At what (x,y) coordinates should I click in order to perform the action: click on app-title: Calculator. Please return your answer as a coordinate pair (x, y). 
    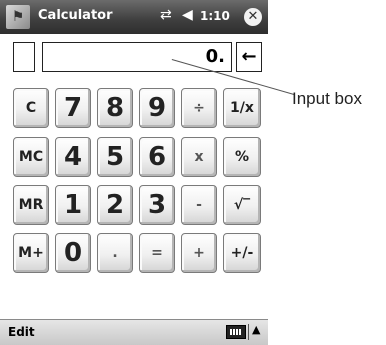
    Looking at the image, I should click on (75, 15).